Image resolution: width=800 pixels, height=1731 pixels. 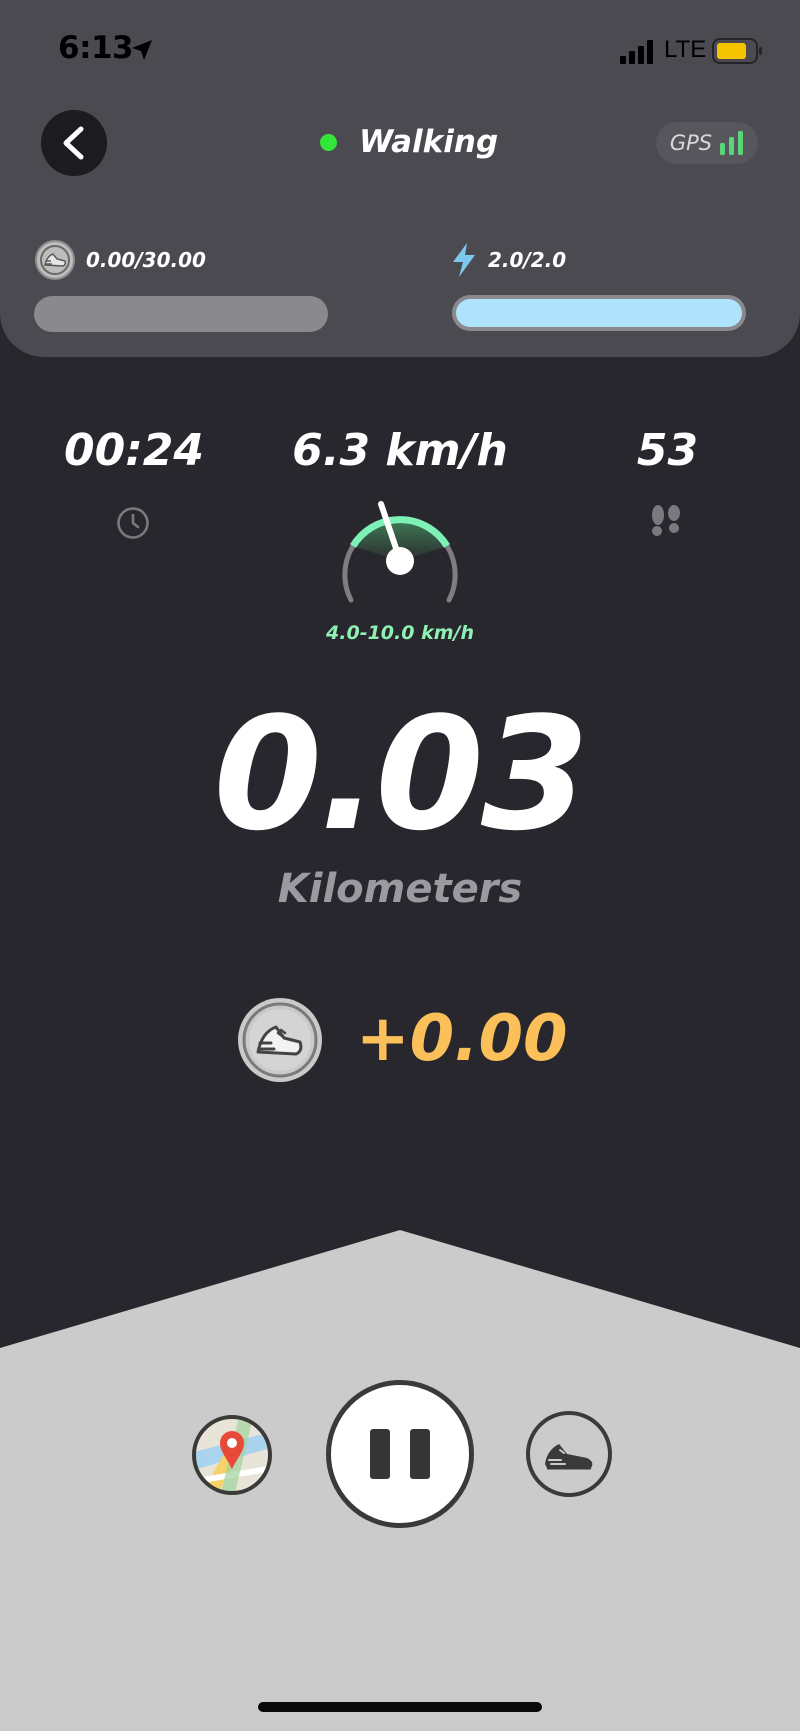 What do you see at coordinates (462, 1039) in the screenshot?
I see `reward-value: +0.00` at bounding box center [462, 1039].